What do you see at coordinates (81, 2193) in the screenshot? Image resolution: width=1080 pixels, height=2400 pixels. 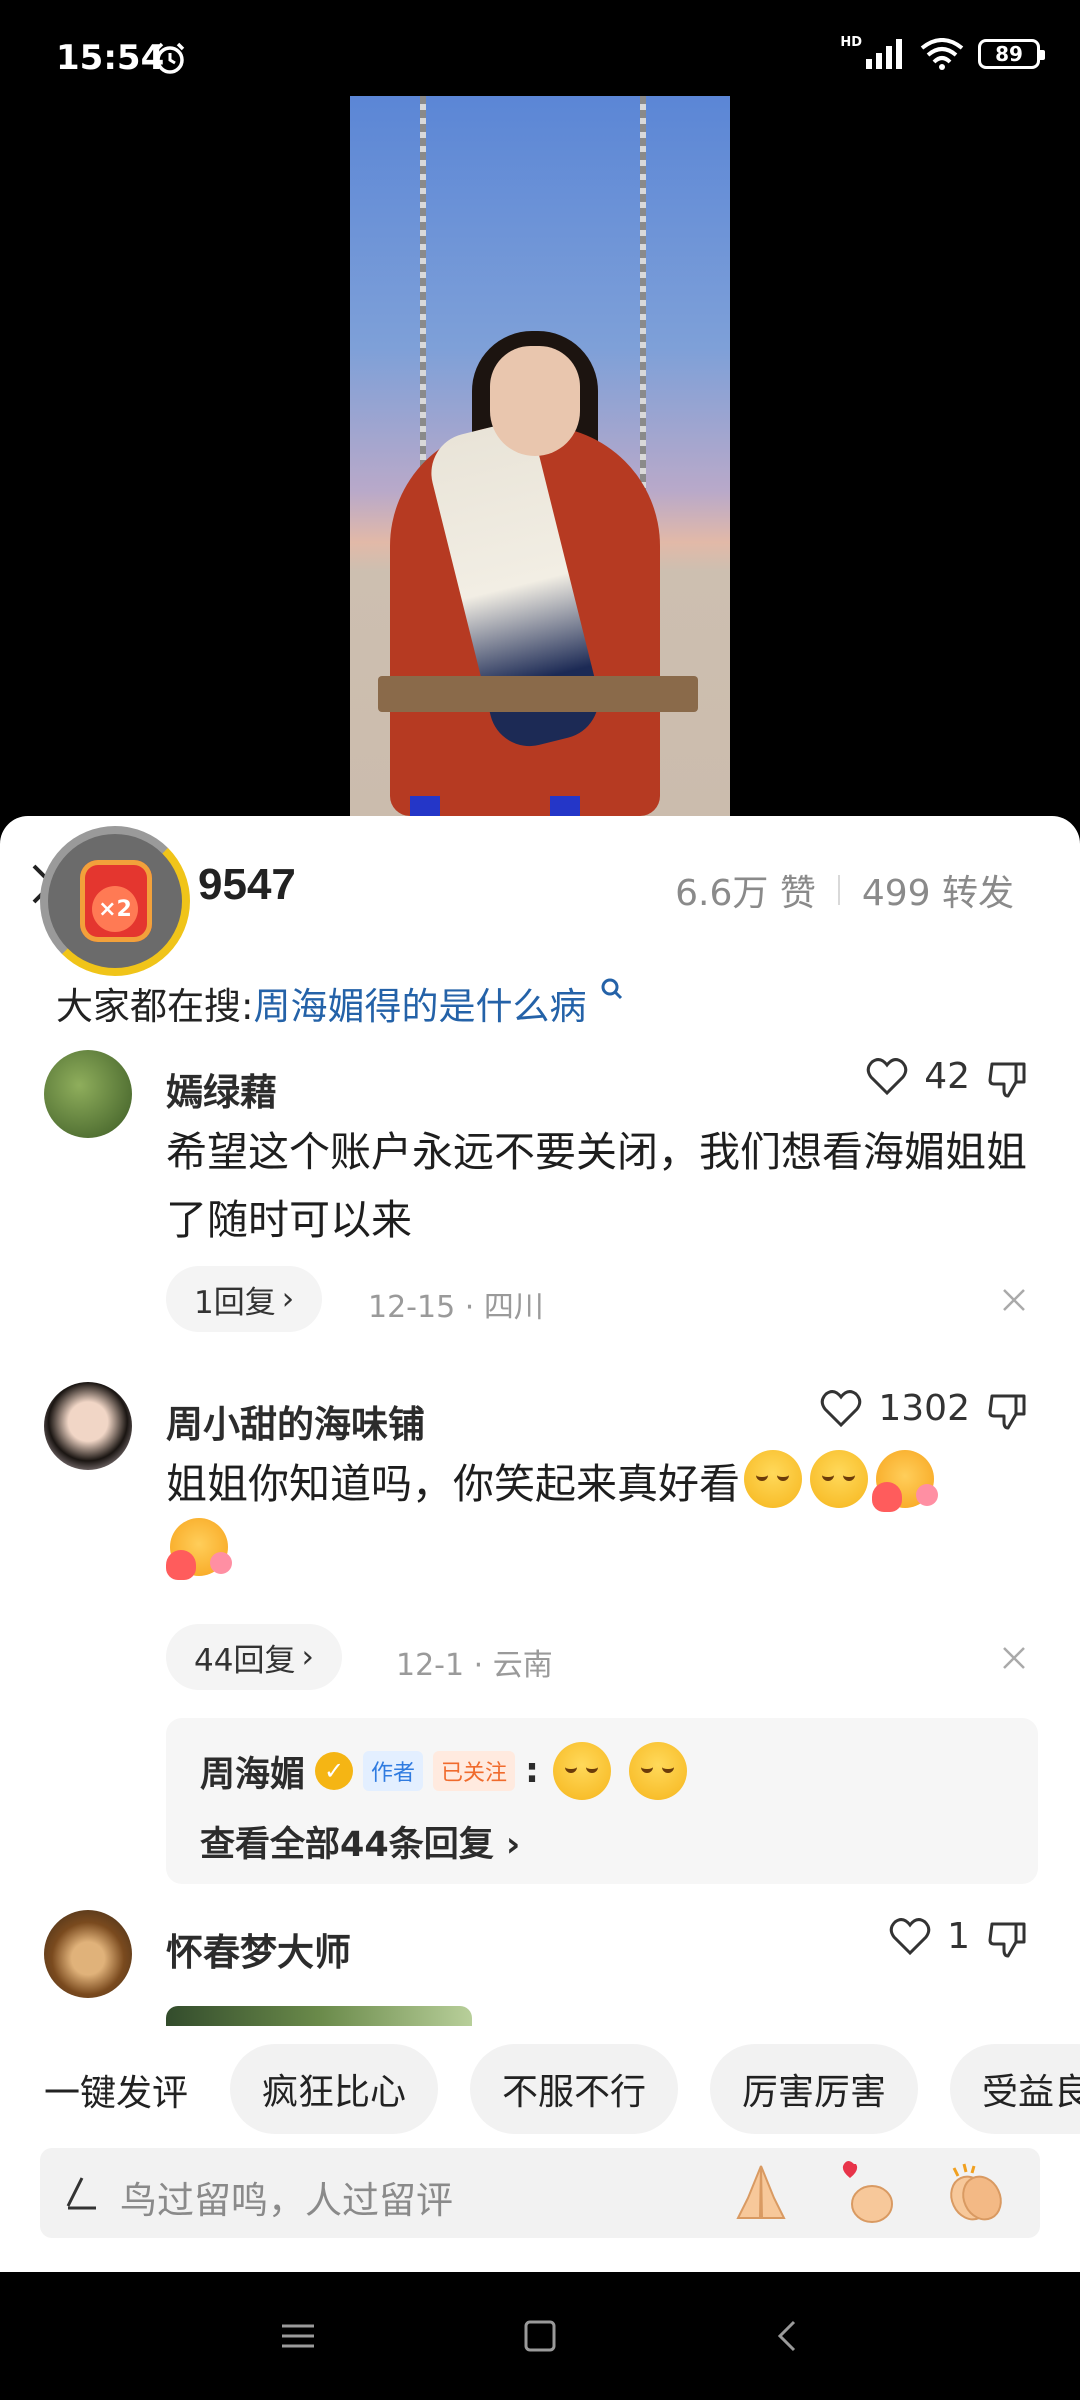 I see `pen-icon` at bounding box center [81, 2193].